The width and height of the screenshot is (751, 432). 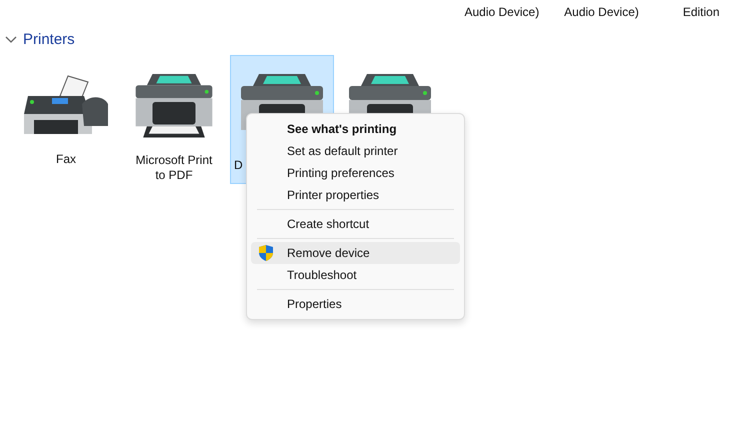 I want to click on device-label: D, so click(x=239, y=165).